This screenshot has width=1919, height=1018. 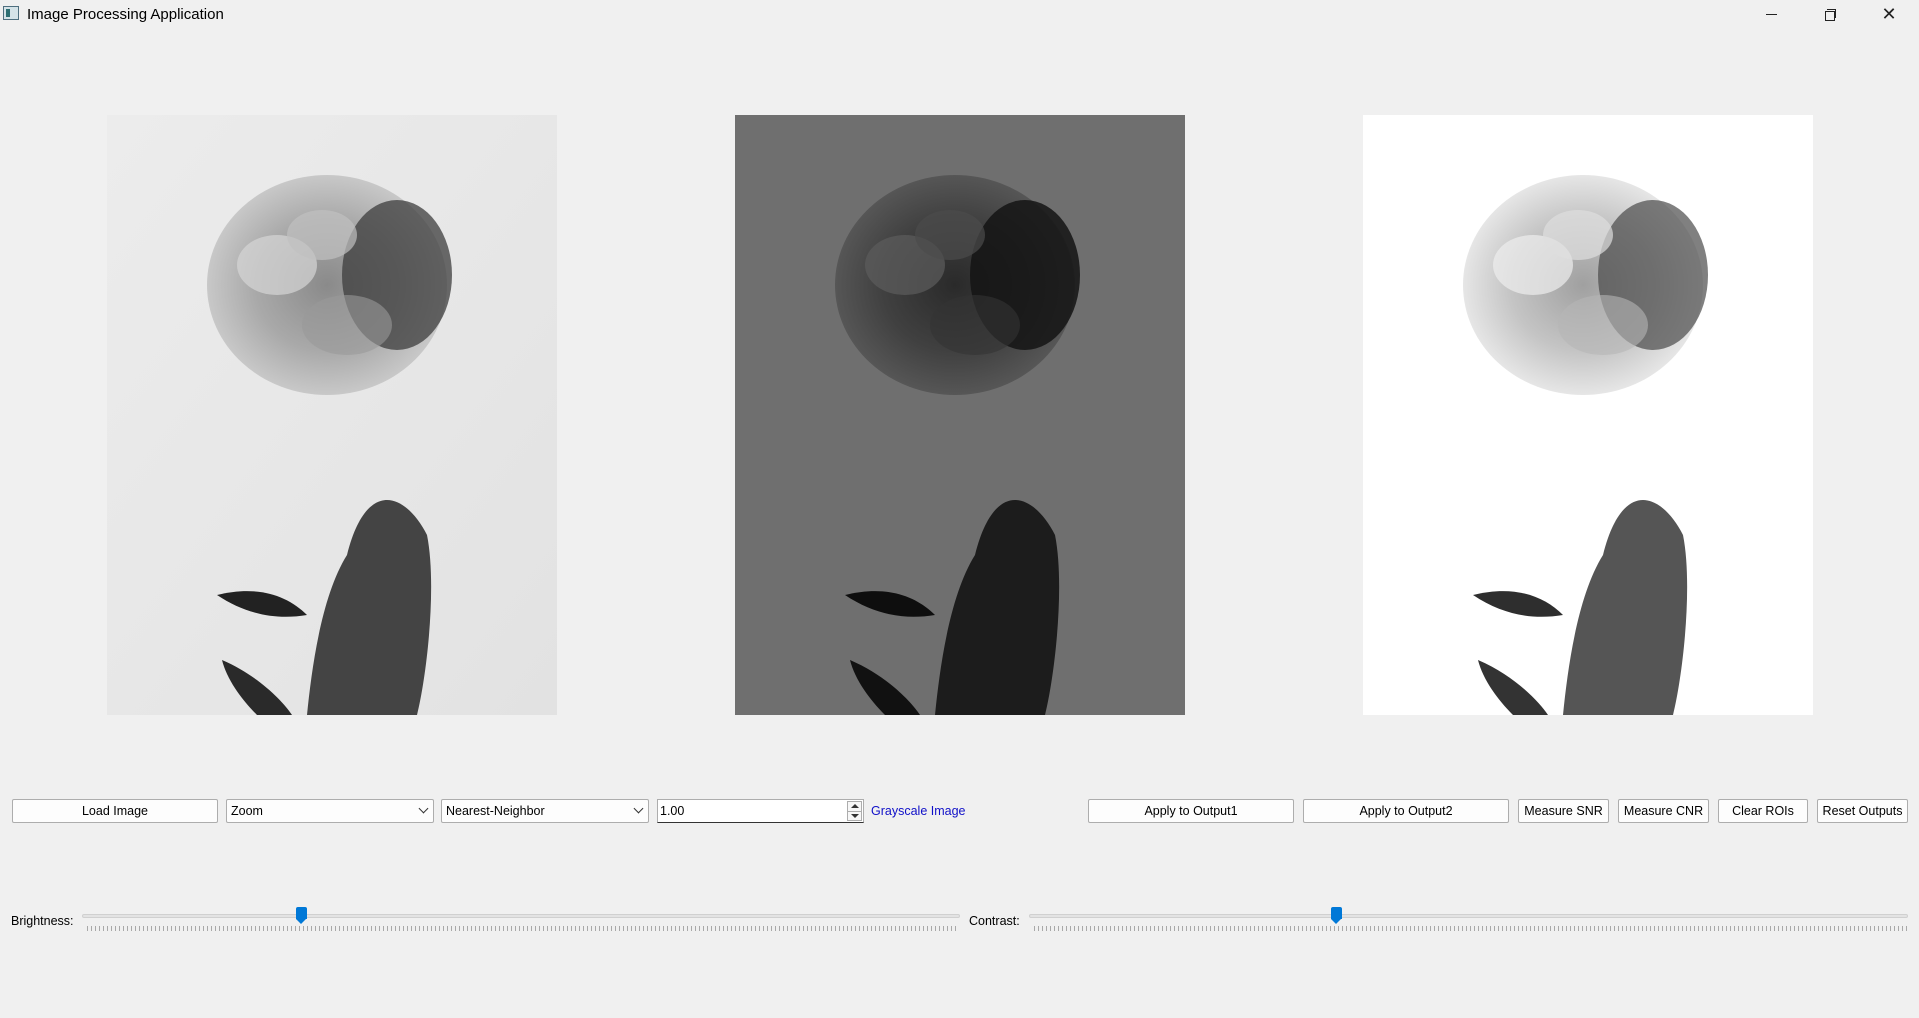 What do you see at coordinates (495, 811) in the screenshot?
I see `interpolation-select-value: Nearest-Neighbor` at bounding box center [495, 811].